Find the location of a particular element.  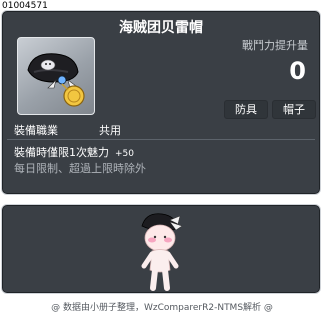

equip-subtype-tag: 帽子 is located at coordinates (294, 109).